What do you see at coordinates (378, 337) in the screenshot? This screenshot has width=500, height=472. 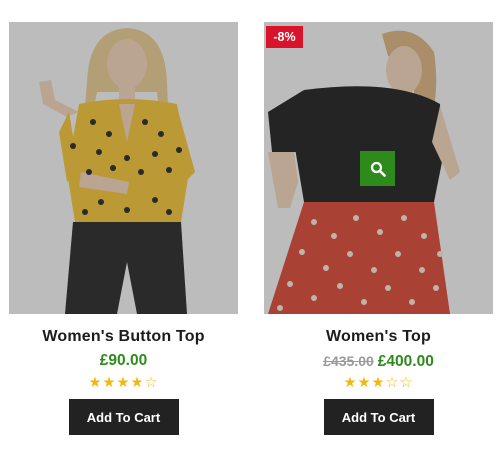 I see `product-name: Women's Top` at bounding box center [378, 337].